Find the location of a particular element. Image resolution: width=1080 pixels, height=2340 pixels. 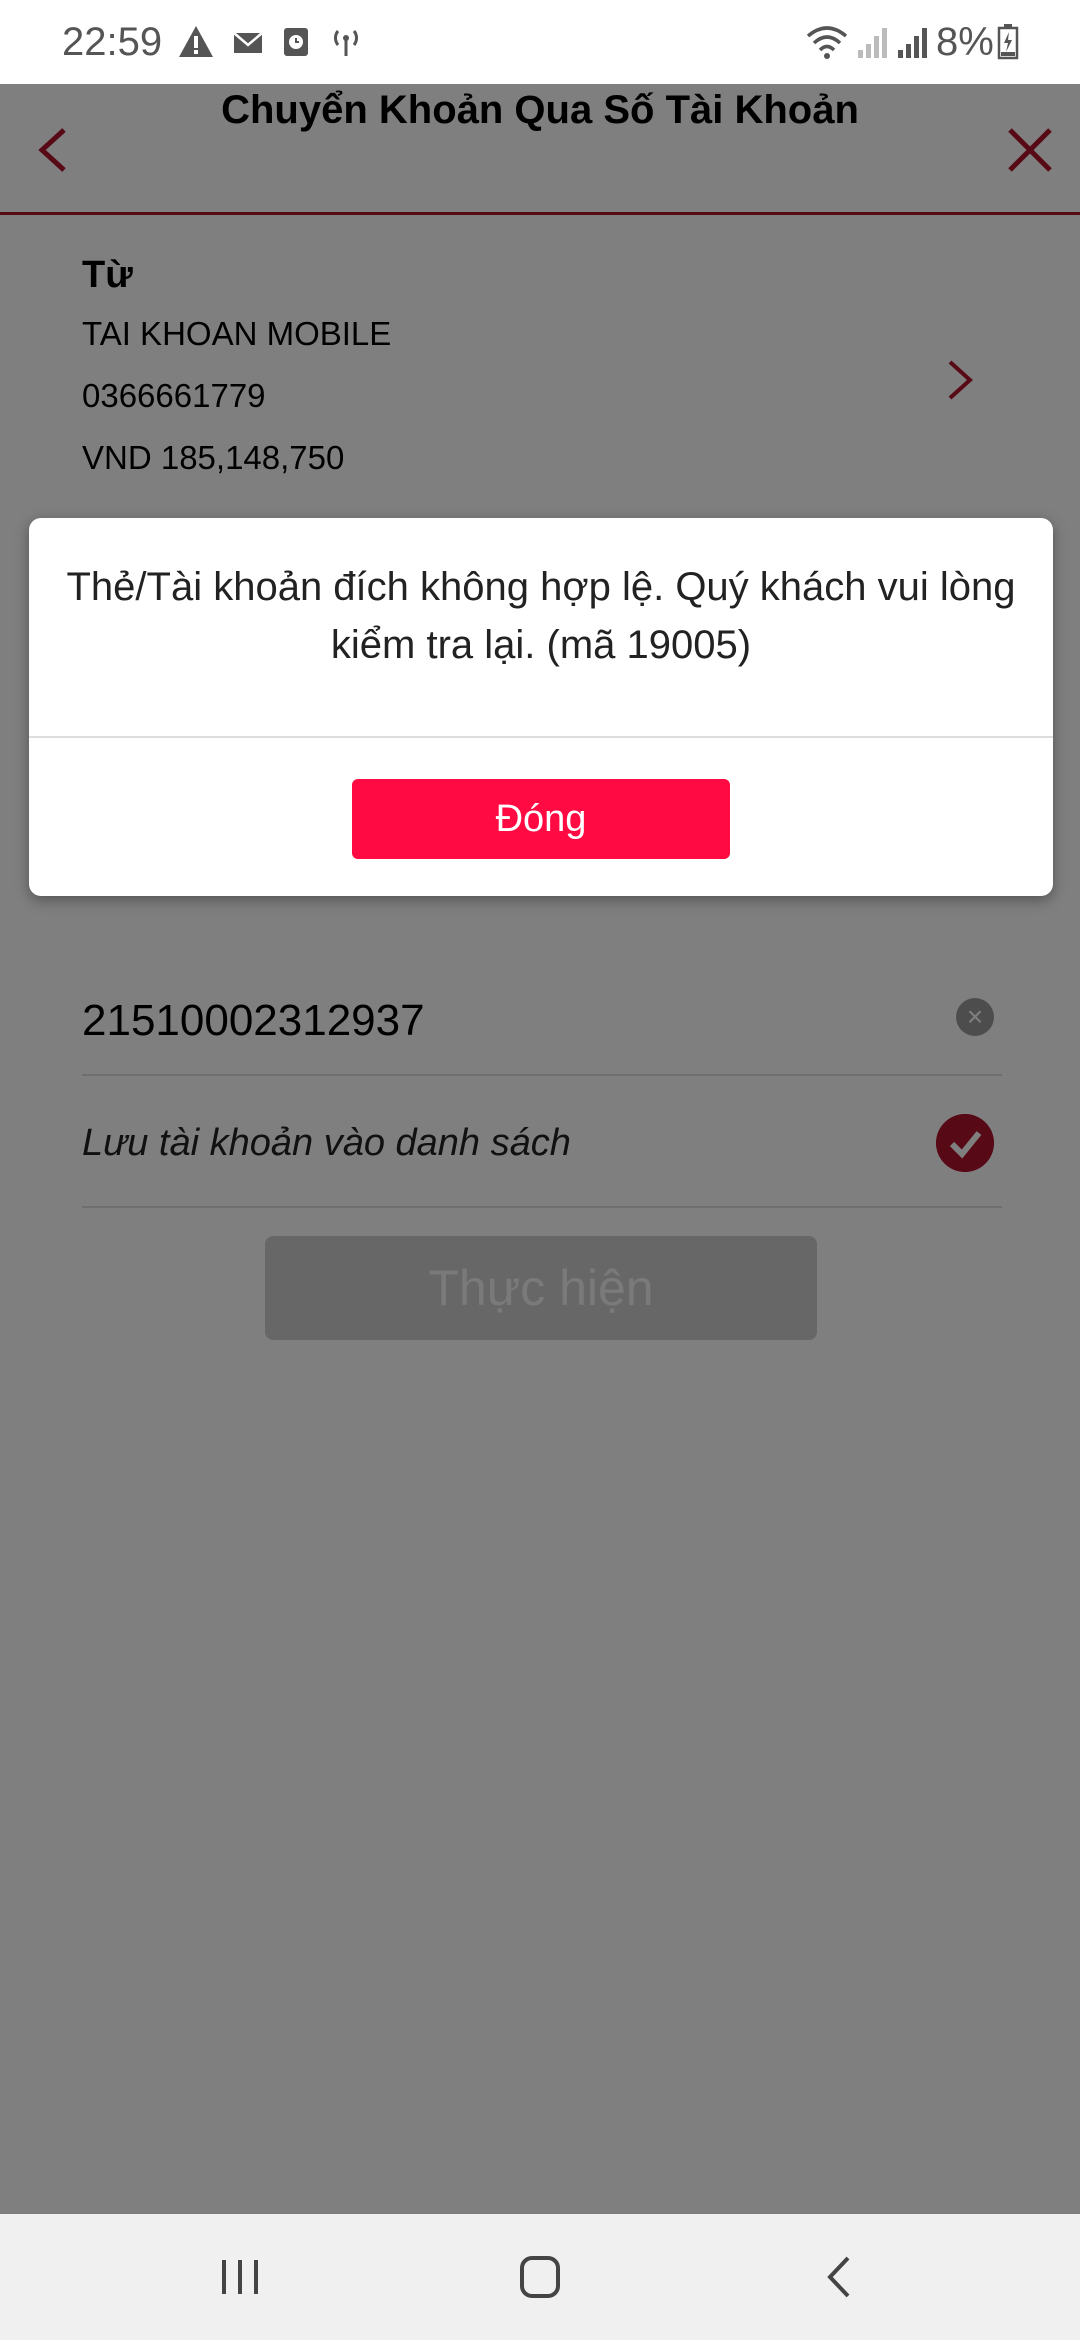

status-bar: 22:59 8% is located at coordinates (540, 42).